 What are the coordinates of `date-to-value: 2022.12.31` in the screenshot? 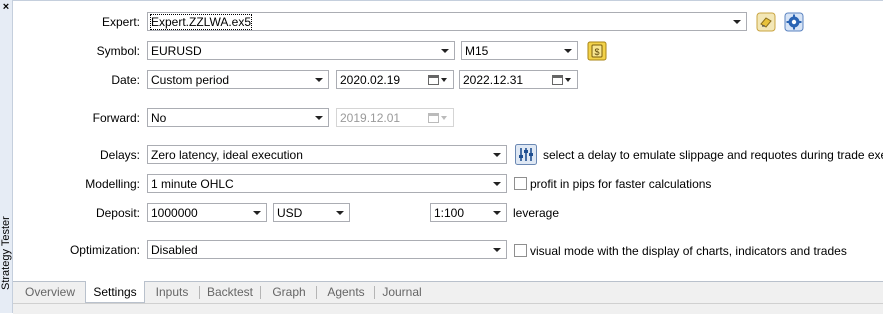 It's located at (493, 80).